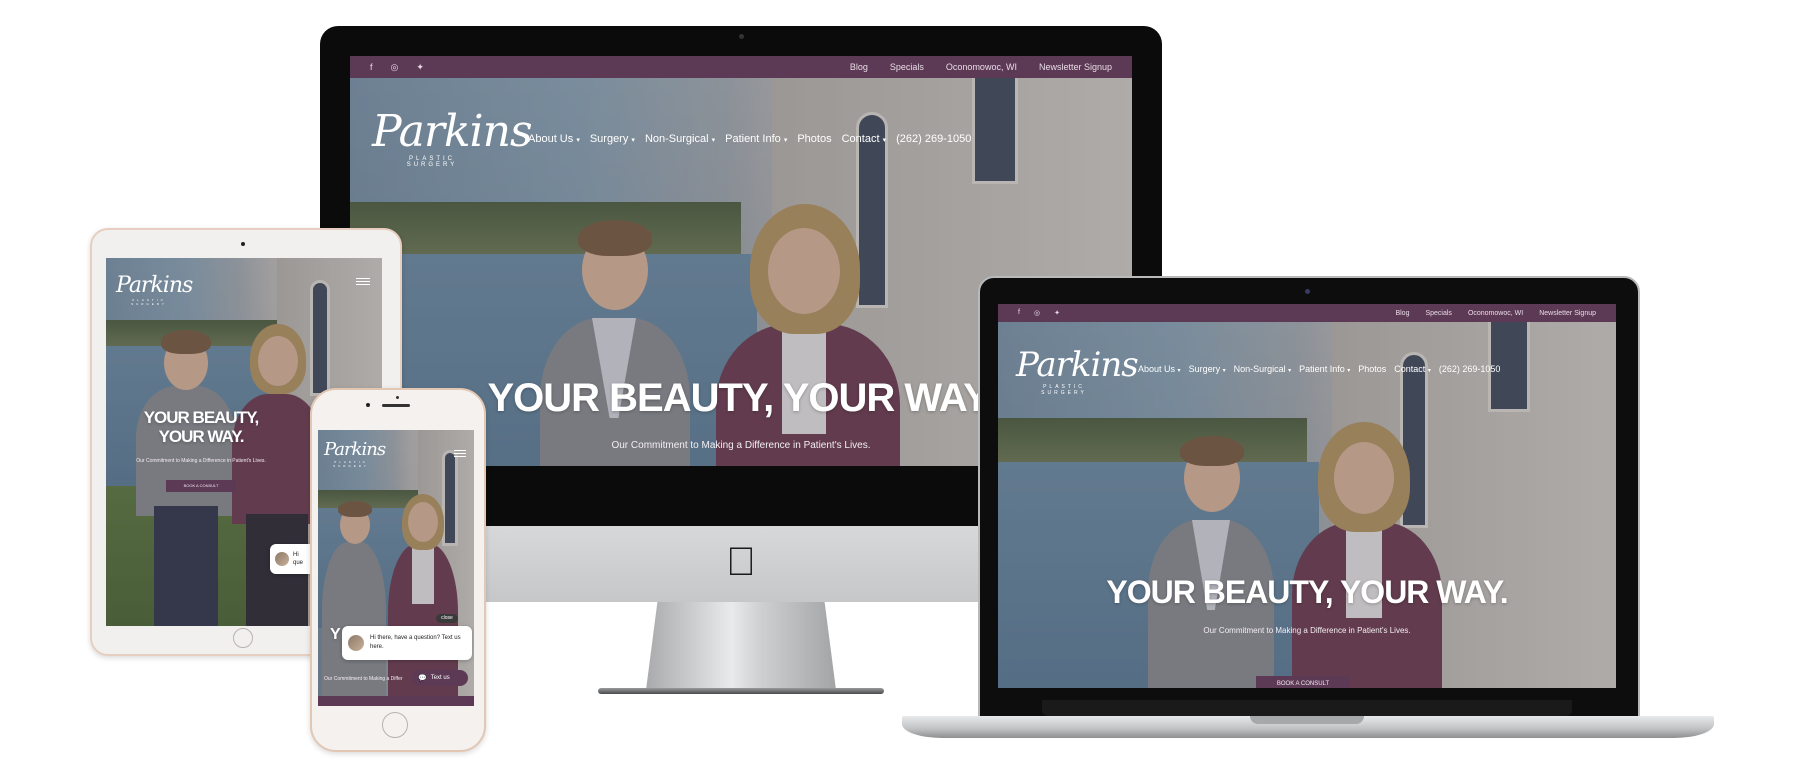  What do you see at coordinates (741, 691) in the screenshot?
I see `imac-base` at bounding box center [741, 691].